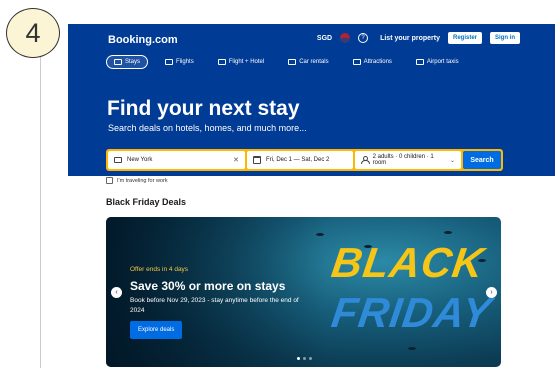 The image size is (555, 370). I want to click on deals-section-title: Black Friday Deals, so click(146, 202).